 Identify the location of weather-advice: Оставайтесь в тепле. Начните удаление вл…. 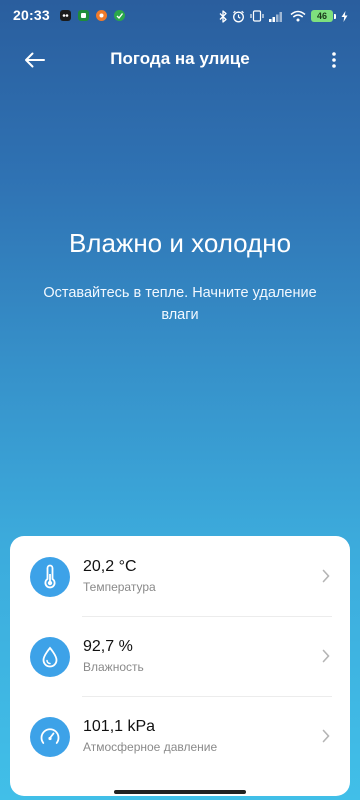
(180, 304).